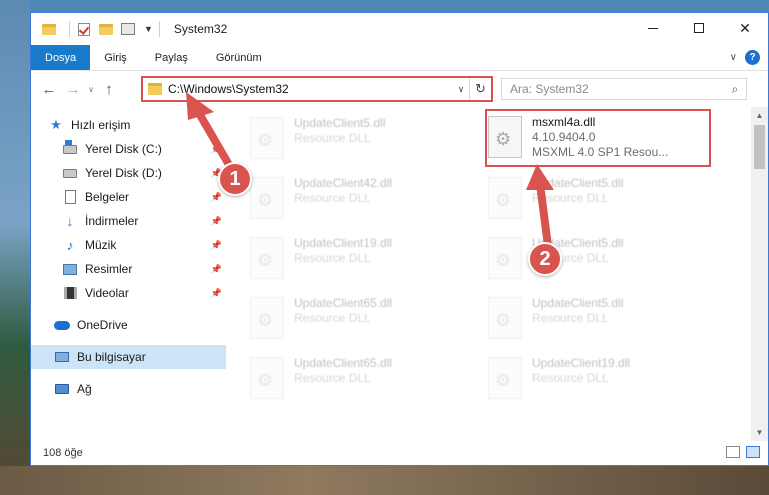 The width and height of the screenshot is (769, 495). Describe the element at coordinates (343, 243) in the screenshot. I see `file-name: UpdateClient19.dll` at that location.